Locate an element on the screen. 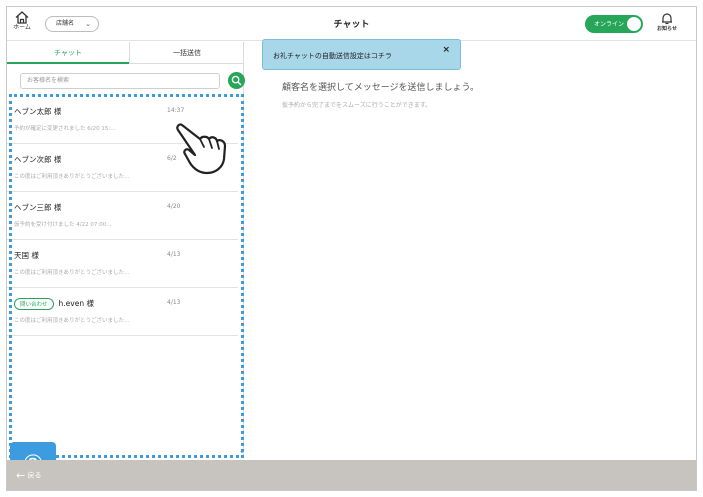 The width and height of the screenshot is (703, 497). banner-text: お礼チャットの自動送信設定はコチラ is located at coordinates (332, 56).